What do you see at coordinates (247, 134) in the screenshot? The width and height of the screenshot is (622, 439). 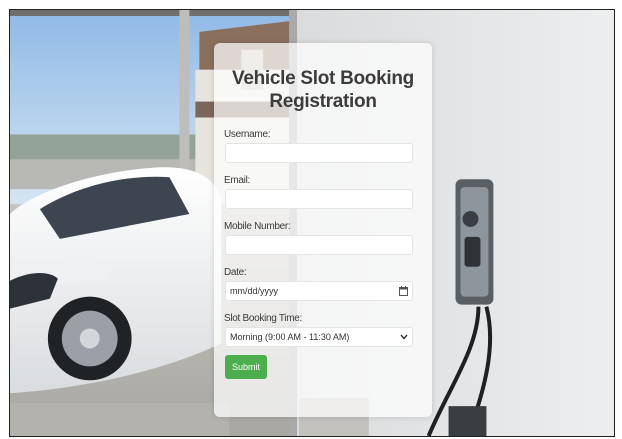 I see `username-label: Username:` at bounding box center [247, 134].